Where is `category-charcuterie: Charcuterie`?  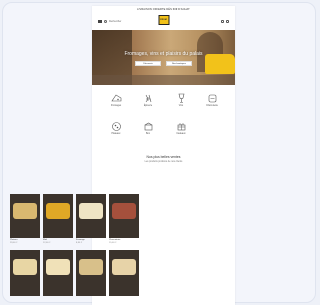
category-charcuterie: Charcuterie is located at coordinates (212, 100).